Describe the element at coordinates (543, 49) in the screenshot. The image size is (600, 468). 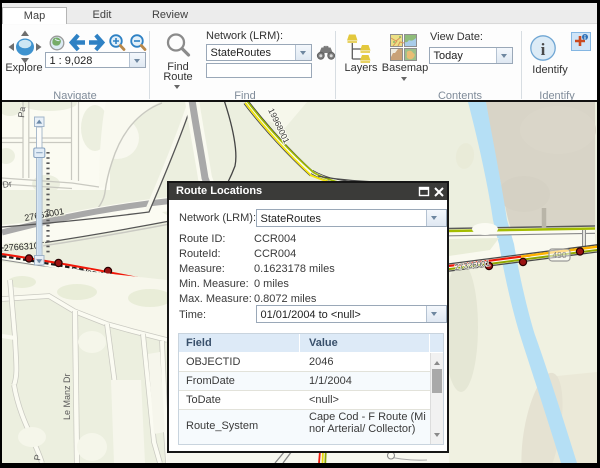
I see `svg-text: i` at that location.